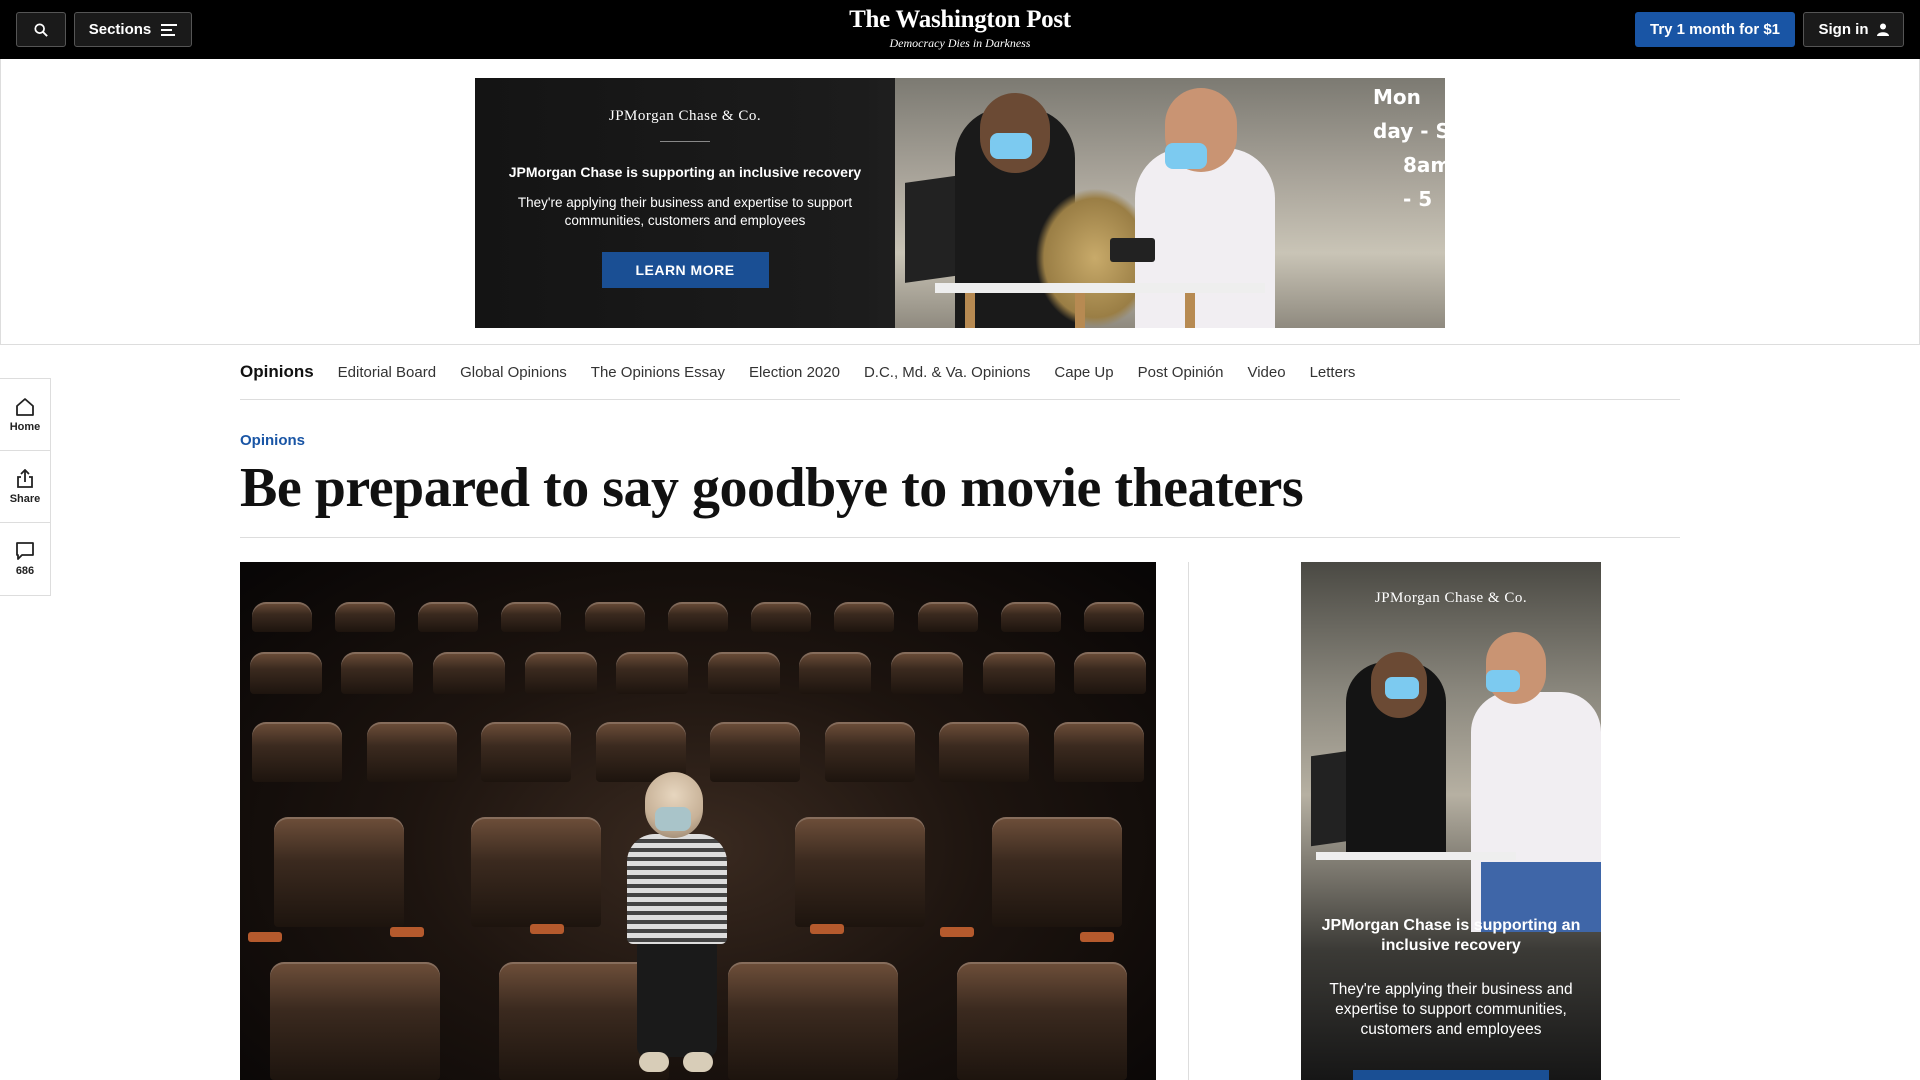 This screenshot has height=1080, width=1920. Describe the element at coordinates (1402, 688) in the screenshot. I see `side-ad-face-mask-left` at that location.